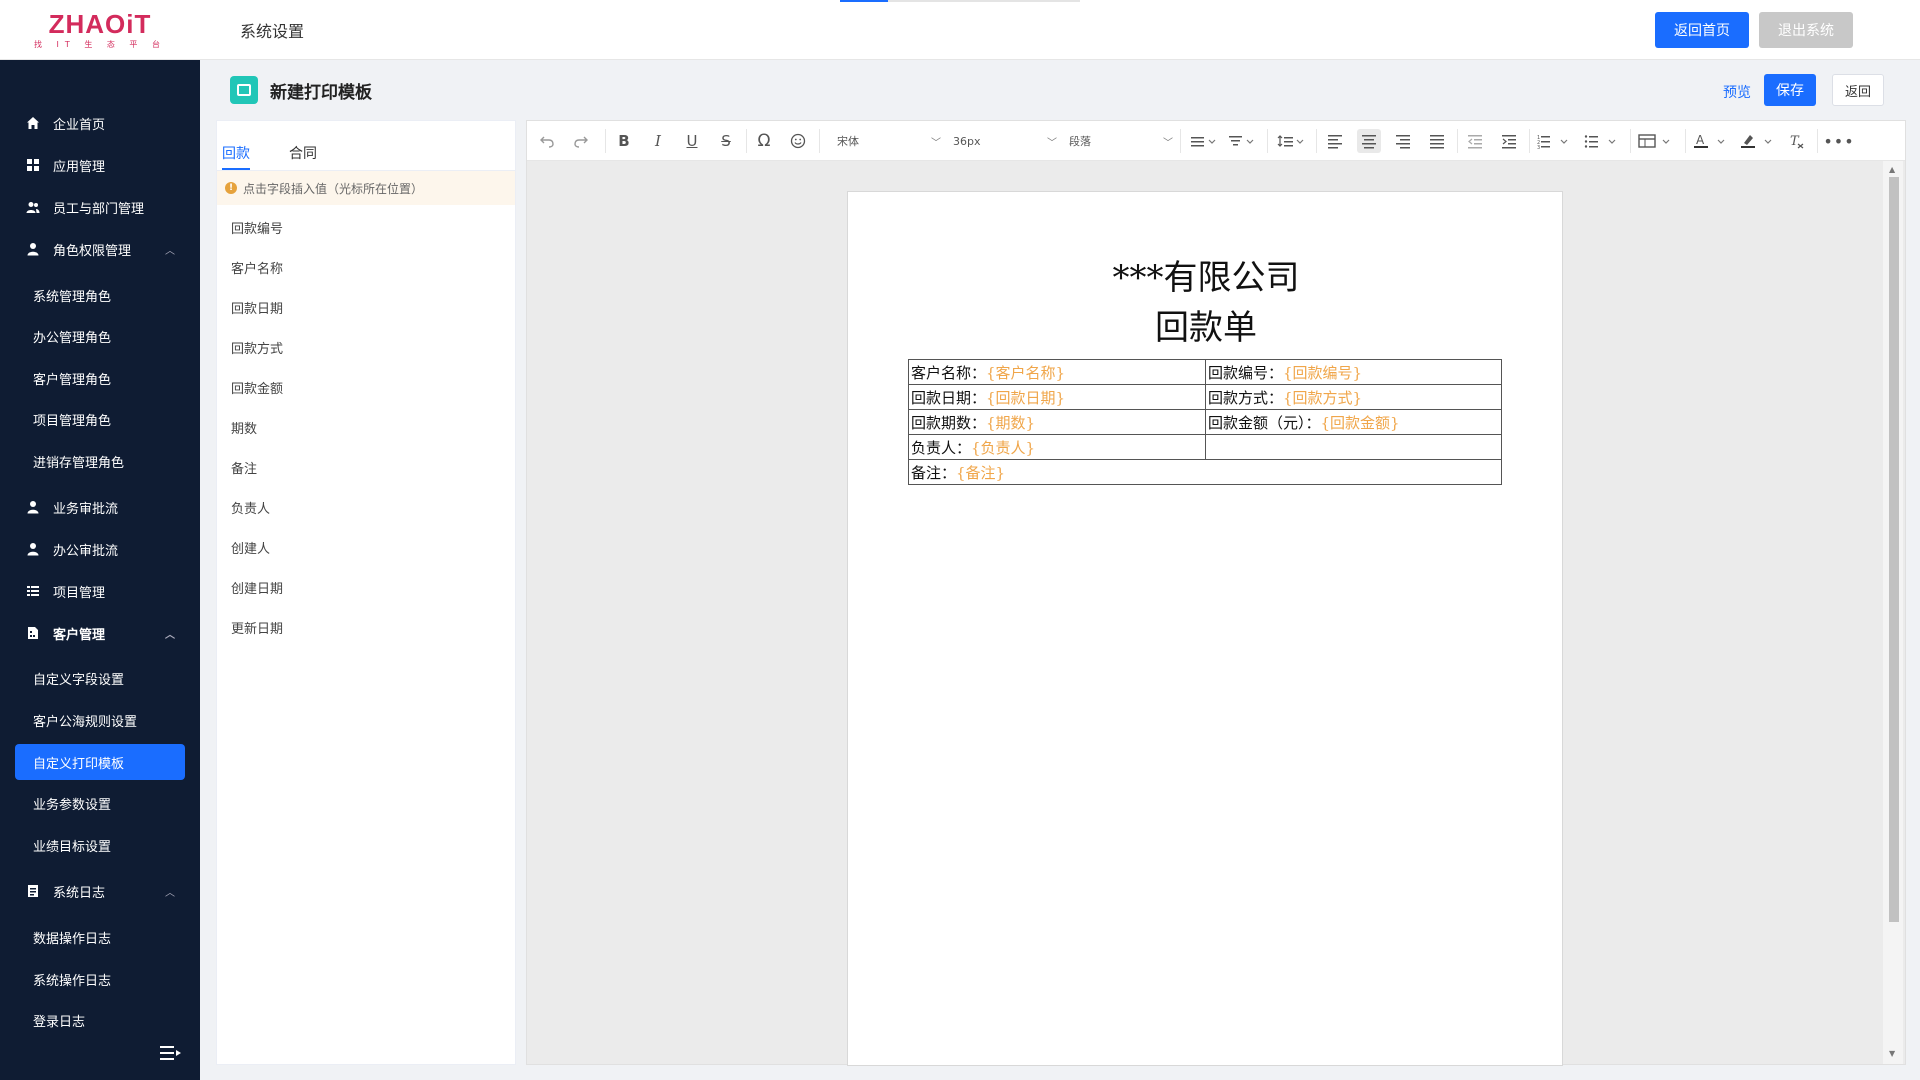 This screenshot has height=1080, width=1920. What do you see at coordinates (236, 153) in the screenshot?
I see `tab-payment: 回款` at bounding box center [236, 153].